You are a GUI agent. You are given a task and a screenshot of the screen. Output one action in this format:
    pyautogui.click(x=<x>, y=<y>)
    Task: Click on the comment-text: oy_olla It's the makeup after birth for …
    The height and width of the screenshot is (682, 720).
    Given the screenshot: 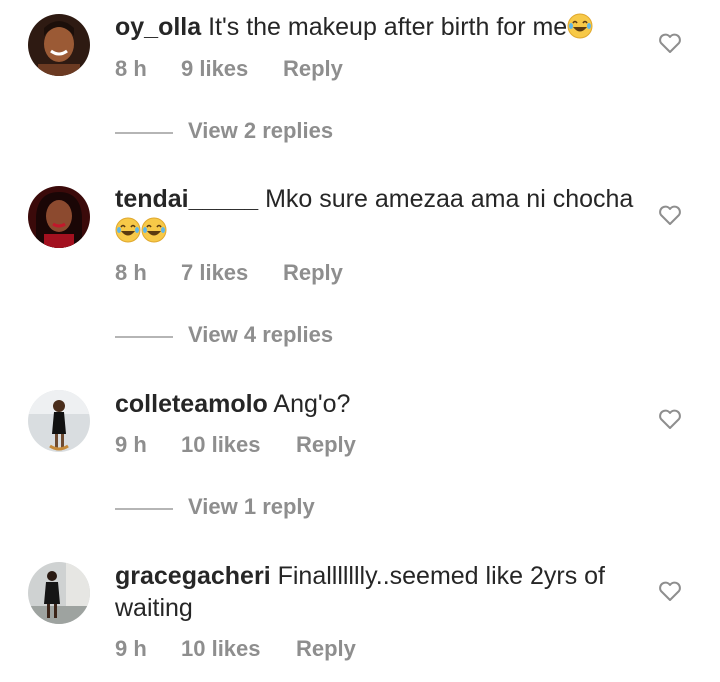 What is the action you would take?
    pyautogui.click(x=375, y=27)
    